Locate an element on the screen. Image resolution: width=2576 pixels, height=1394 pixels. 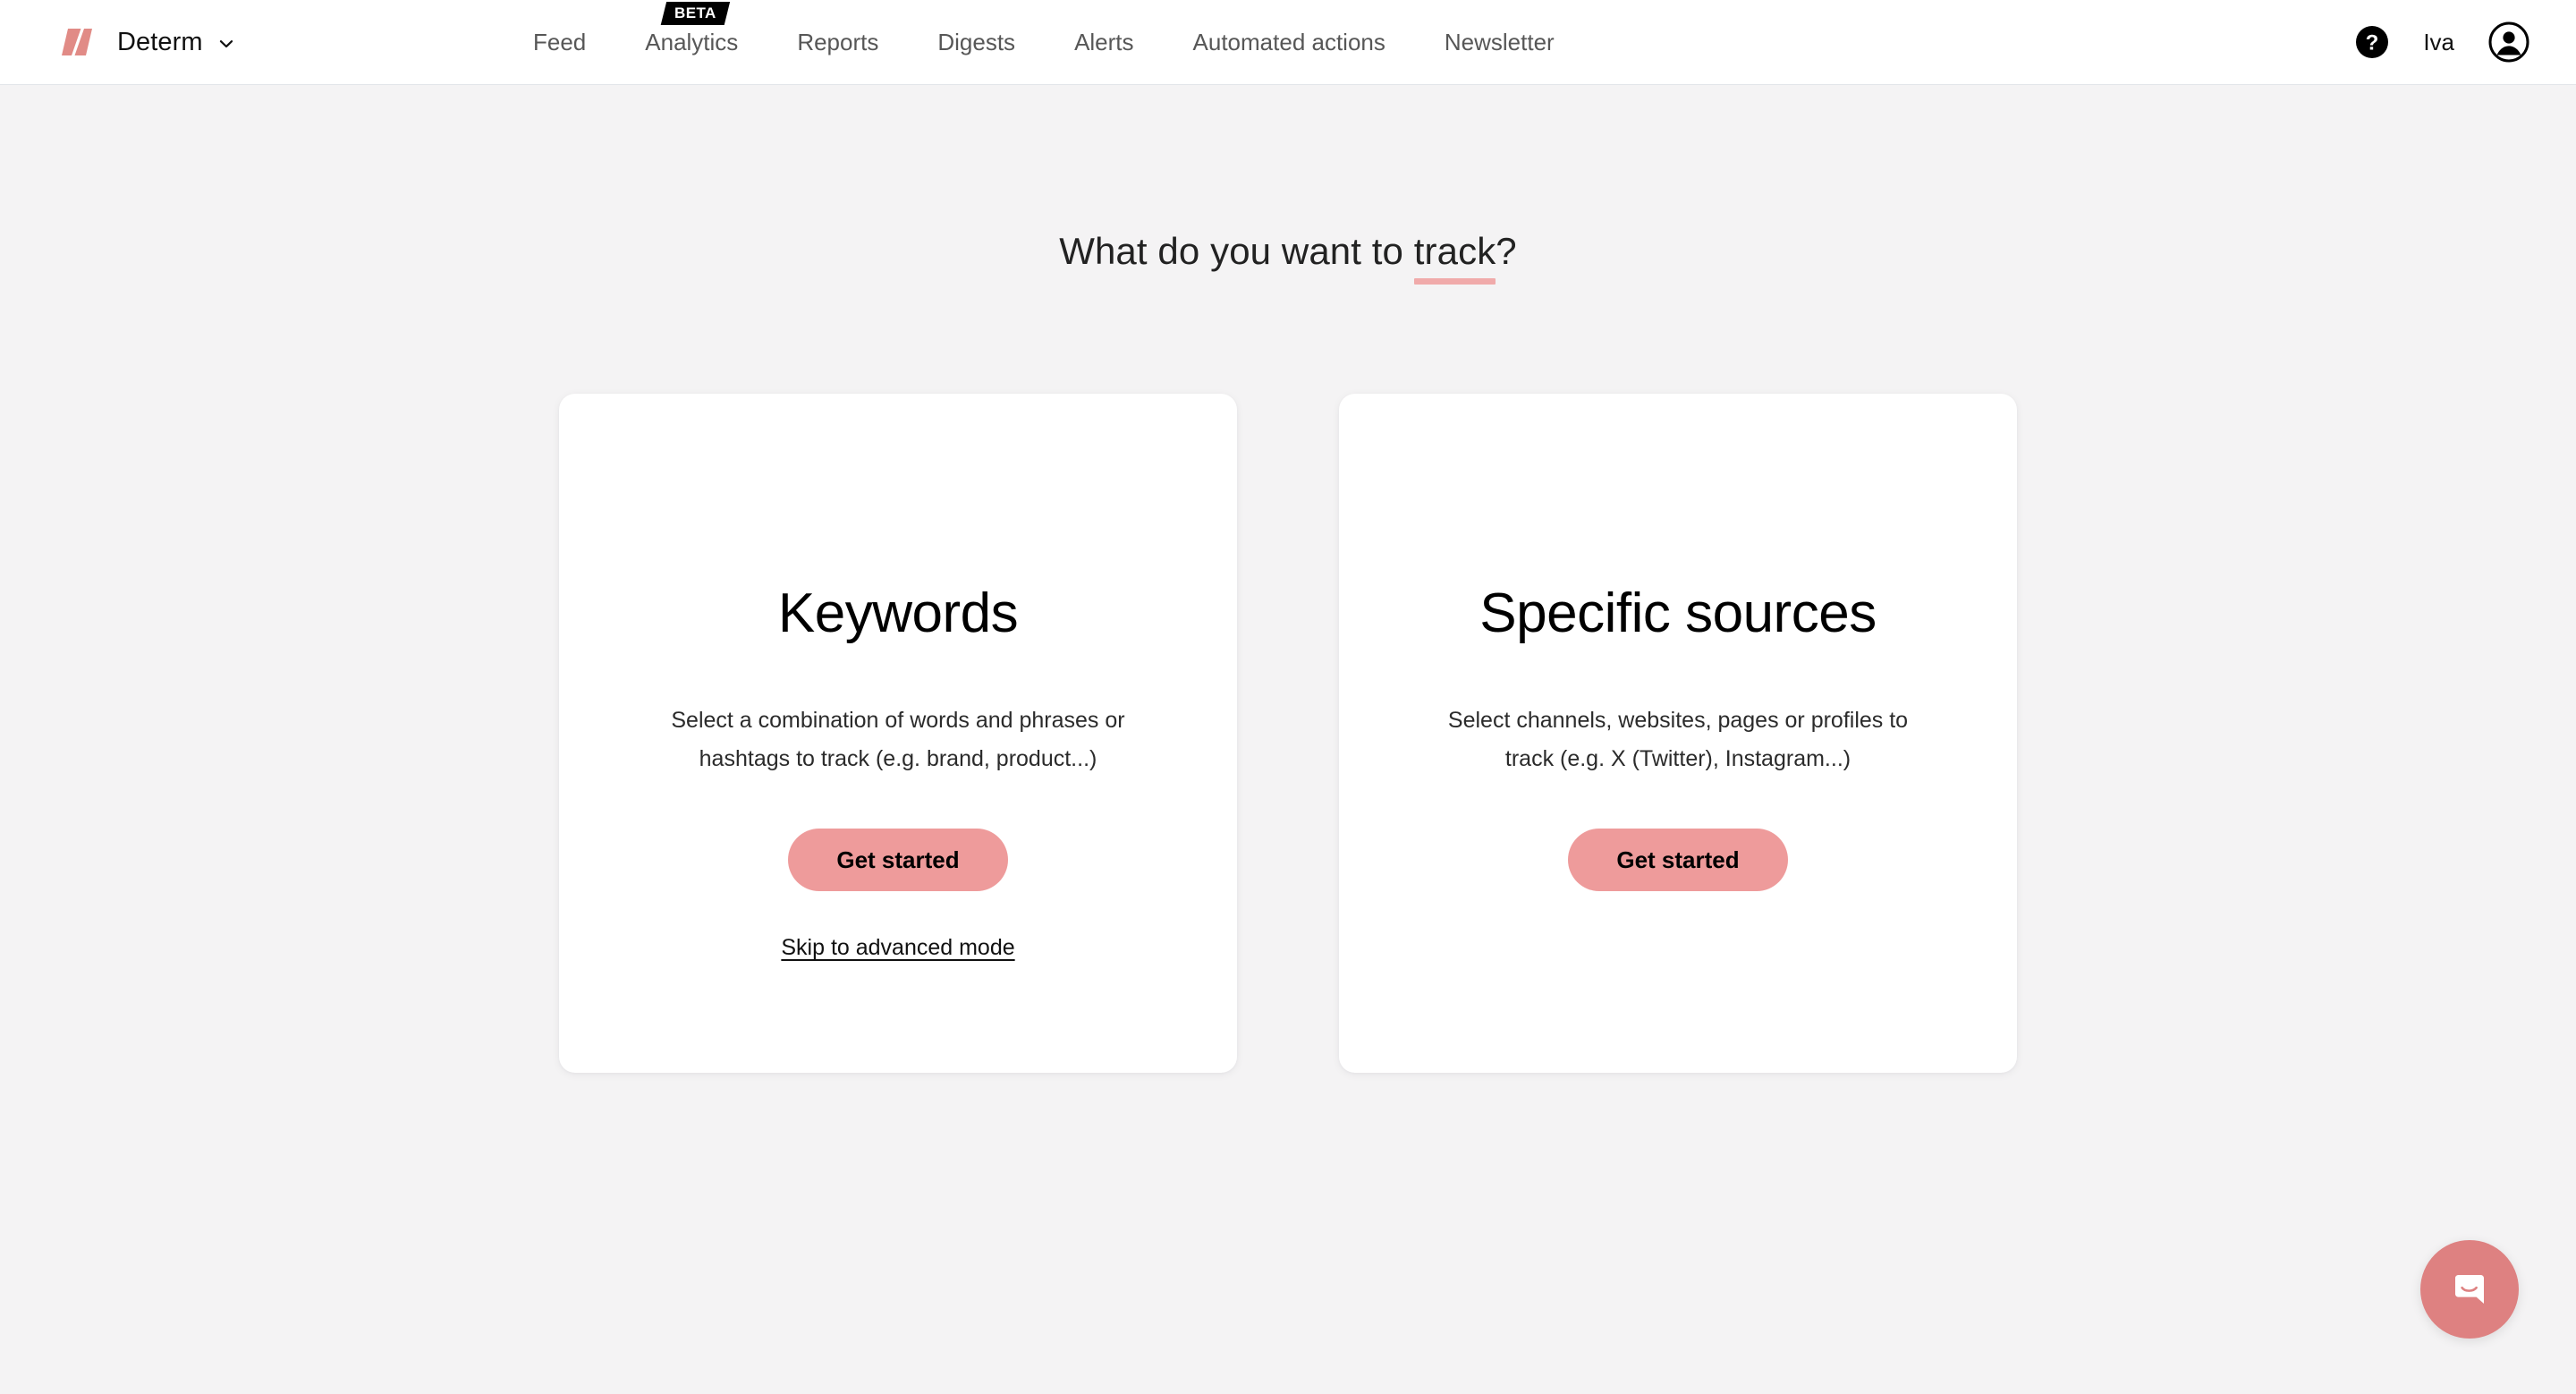
header-actions: ? Iva is located at coordinates (2442, 42).